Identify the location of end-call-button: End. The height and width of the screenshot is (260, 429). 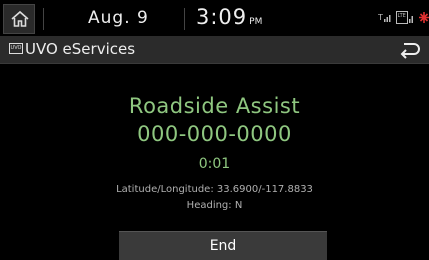
(223, 245).